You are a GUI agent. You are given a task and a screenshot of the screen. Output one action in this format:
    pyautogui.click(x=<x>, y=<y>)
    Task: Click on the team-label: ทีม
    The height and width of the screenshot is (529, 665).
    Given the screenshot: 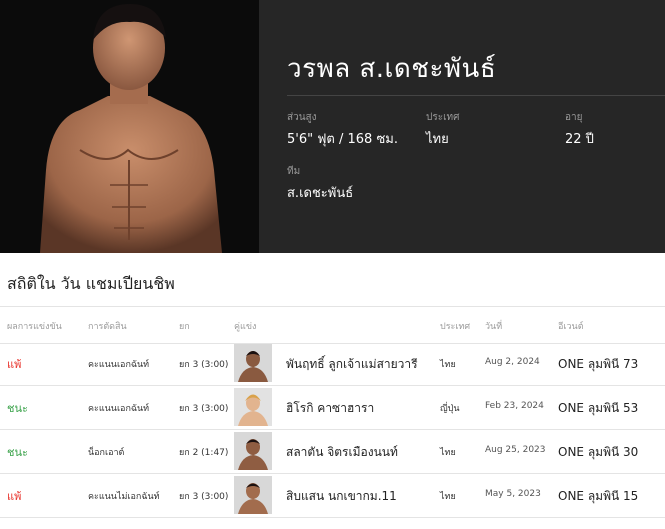 What is the action you would take?
    pyautogui.click(x=294, y=171)
    